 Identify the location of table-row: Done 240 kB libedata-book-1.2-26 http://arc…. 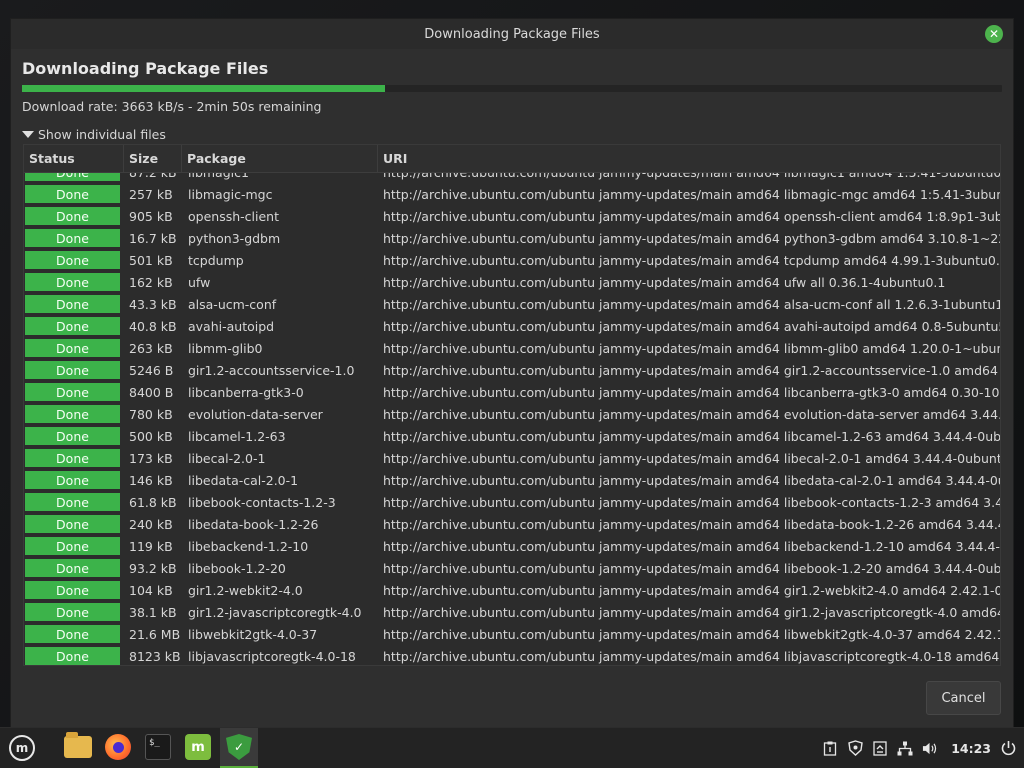
(512, 524).